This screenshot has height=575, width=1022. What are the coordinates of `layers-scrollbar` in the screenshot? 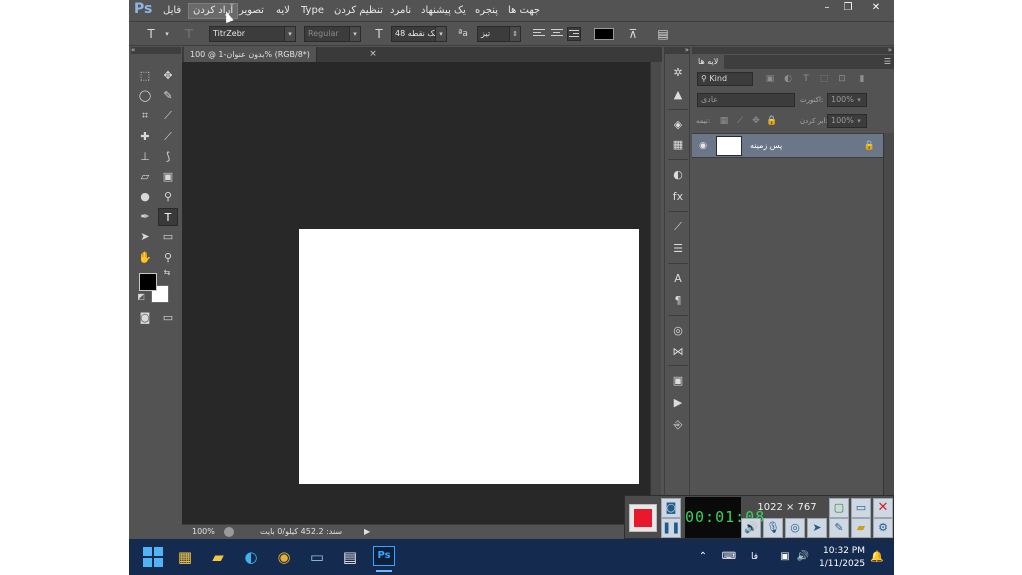 It's located at (888, 335).